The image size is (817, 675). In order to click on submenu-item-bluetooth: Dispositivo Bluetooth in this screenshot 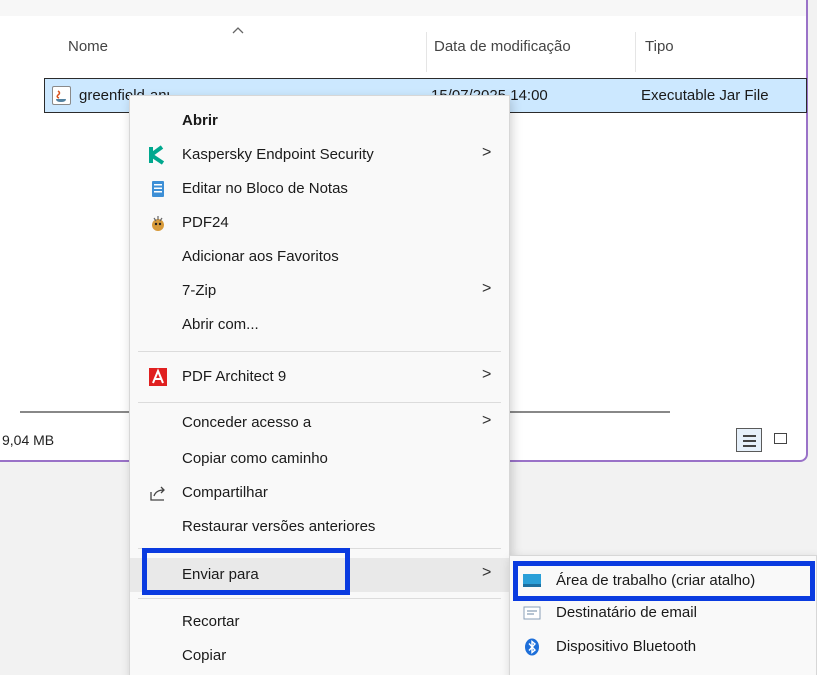, I will do `click(663, 647)`.